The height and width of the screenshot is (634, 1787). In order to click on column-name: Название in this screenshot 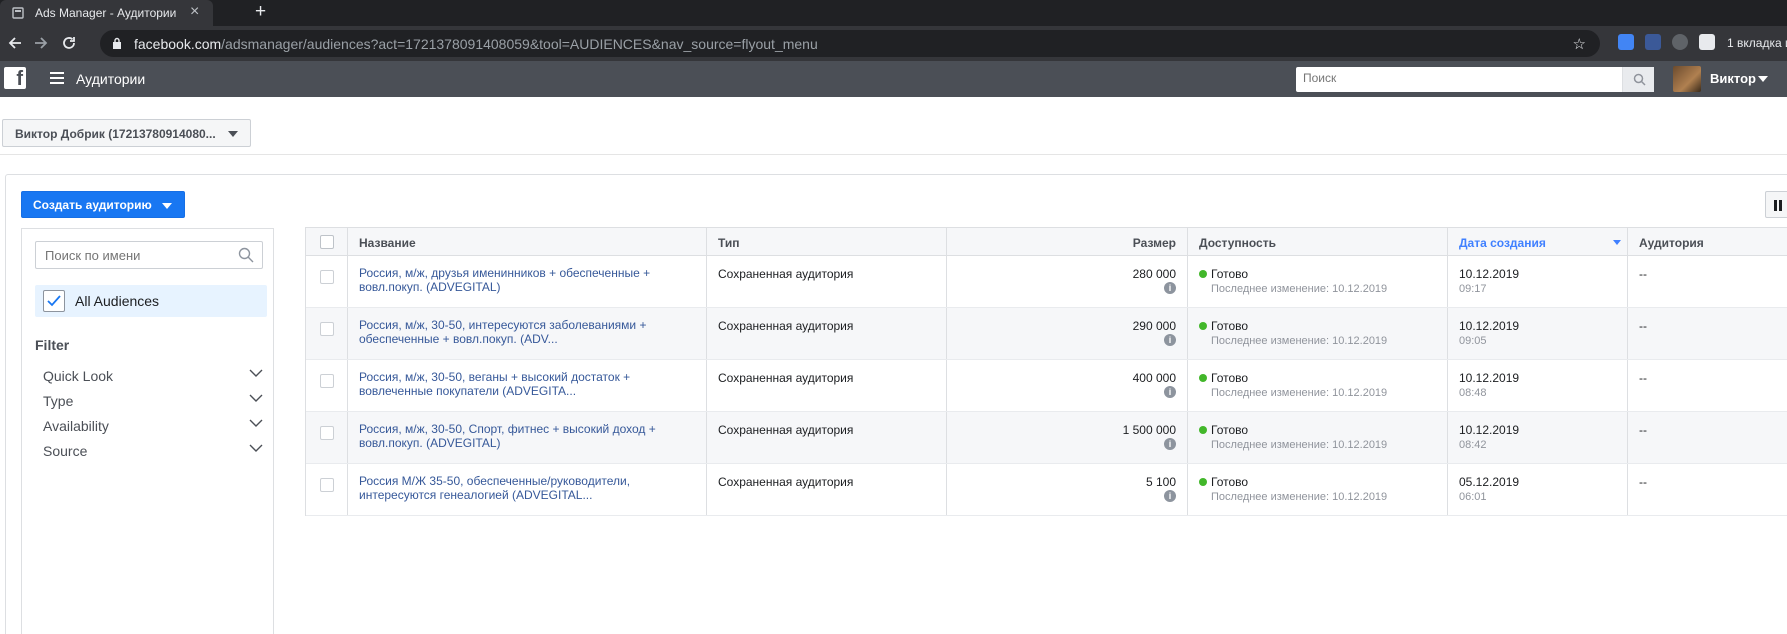, I will do `click(527, 241)`.